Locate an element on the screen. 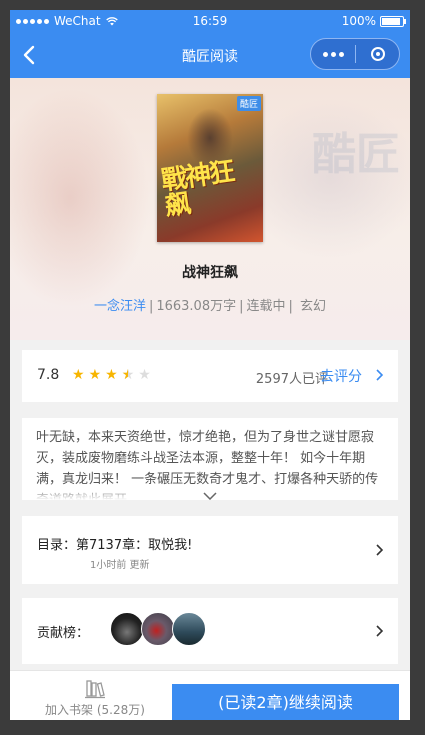 The width and height of the screenshot is (425, 735). rate-button: 去评分 is located at coordinates (341, 376).